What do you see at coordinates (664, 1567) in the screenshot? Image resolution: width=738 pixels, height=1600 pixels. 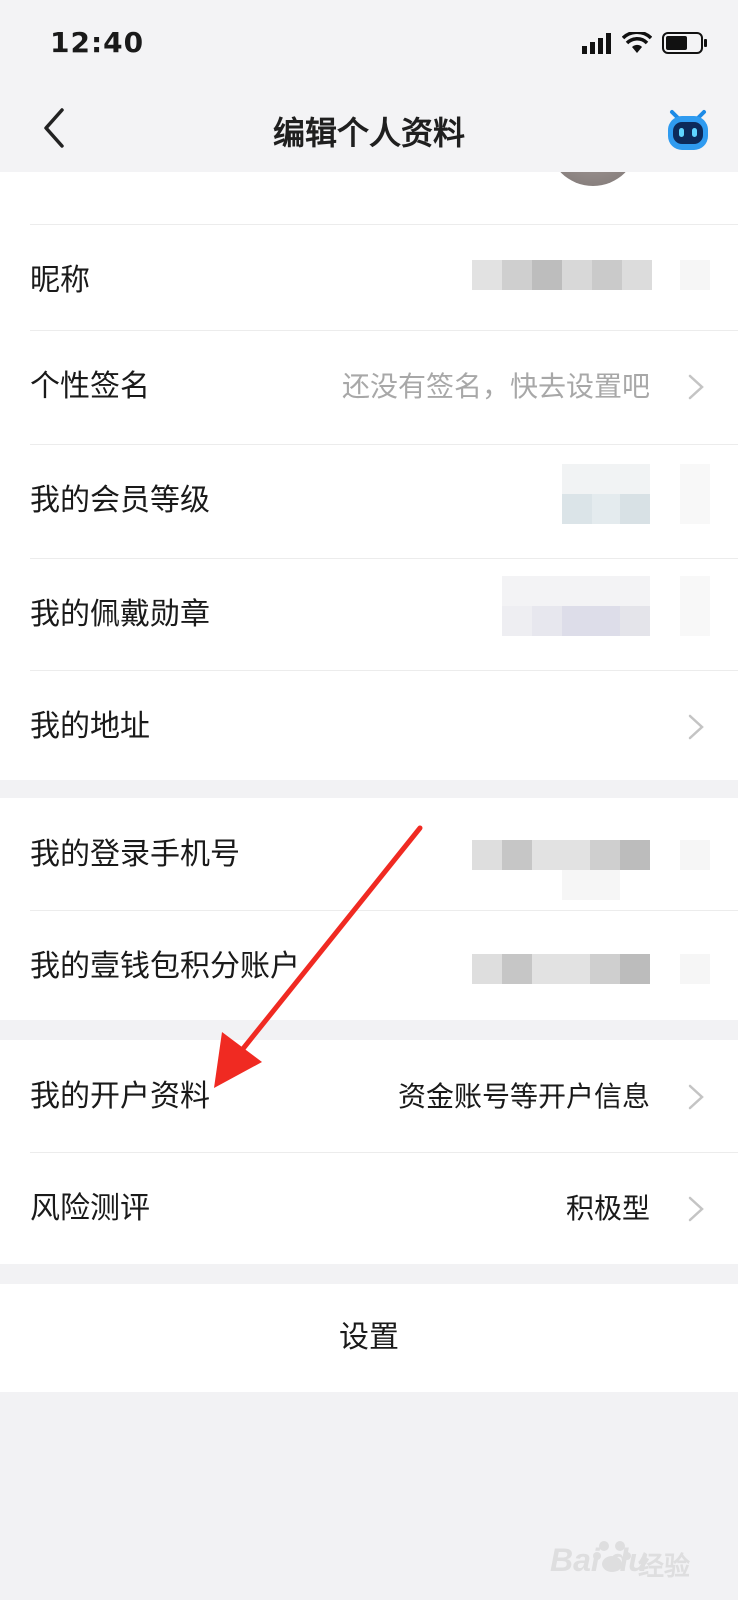 I see `watermark-suffix: 经验` at bounding box center [664, 1567].